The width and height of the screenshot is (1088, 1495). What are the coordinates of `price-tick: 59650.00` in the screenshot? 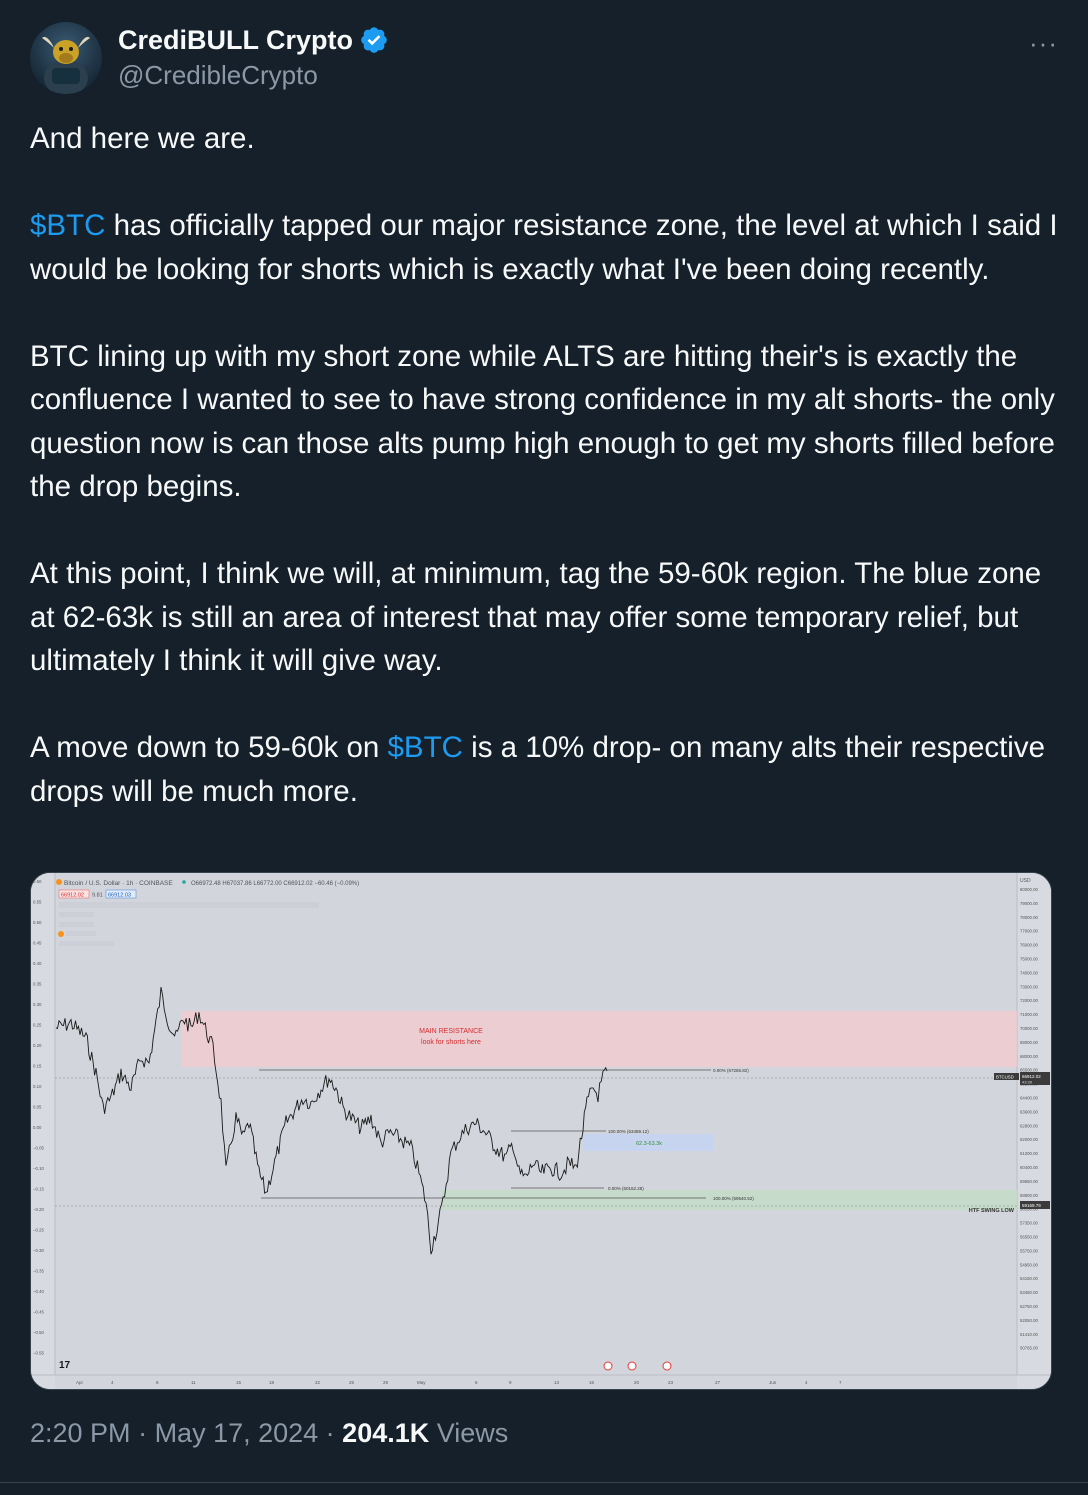 It's located at (1029, 1181).